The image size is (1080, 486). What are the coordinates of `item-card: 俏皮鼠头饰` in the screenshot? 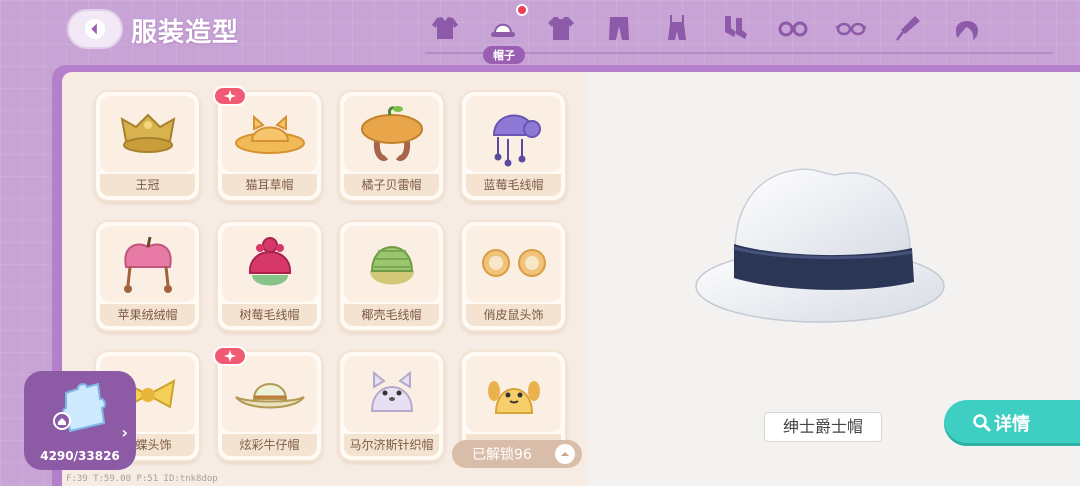 It's located at (513, 276).